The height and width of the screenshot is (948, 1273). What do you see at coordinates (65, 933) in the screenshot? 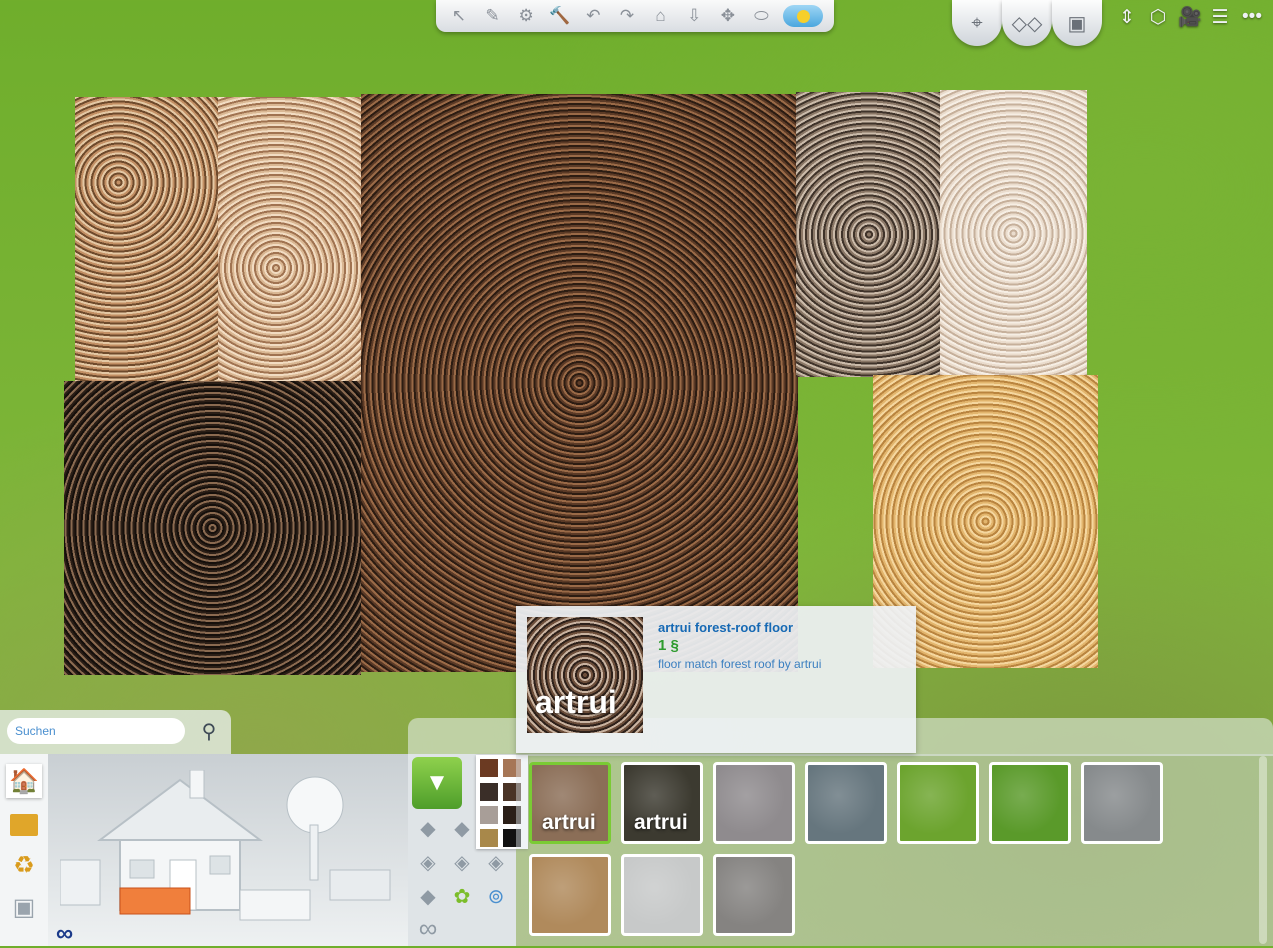
I see `unlimited-funds-icon: ∞` at bounding box center [65, 933].